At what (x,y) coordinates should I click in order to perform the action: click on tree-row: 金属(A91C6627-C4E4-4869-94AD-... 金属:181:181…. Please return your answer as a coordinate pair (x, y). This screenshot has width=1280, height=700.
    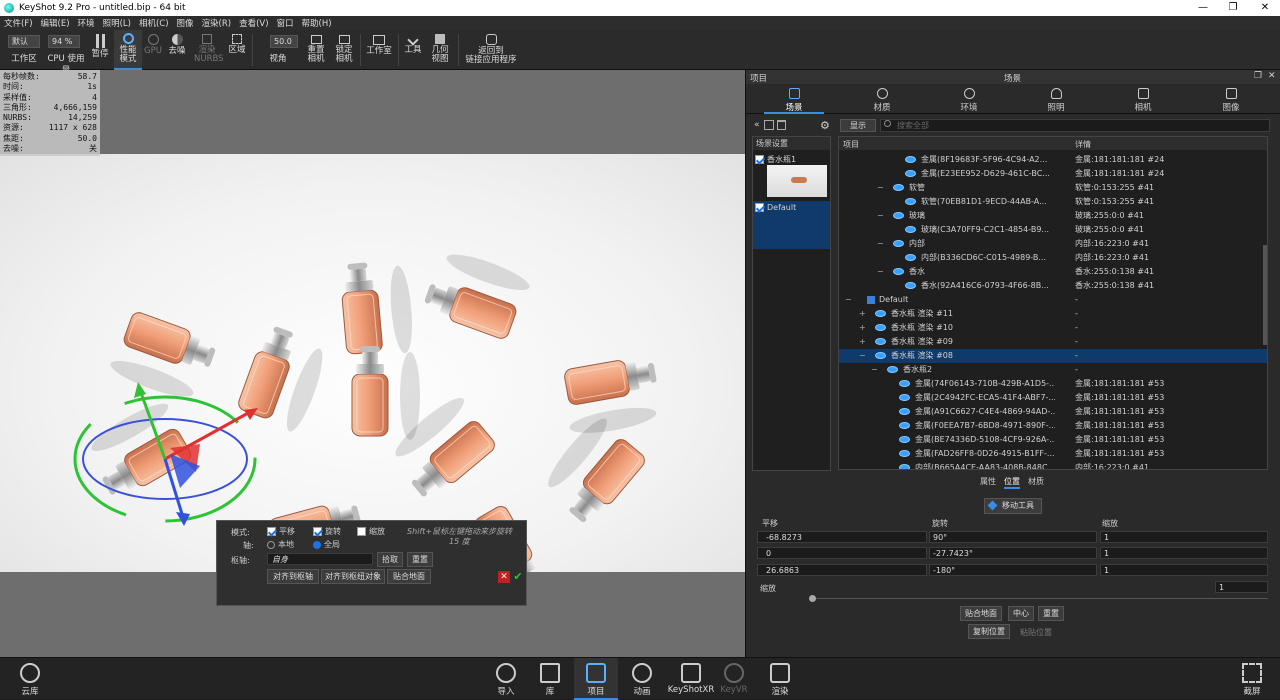
    Looking at the image, I should click on (1053, 412).